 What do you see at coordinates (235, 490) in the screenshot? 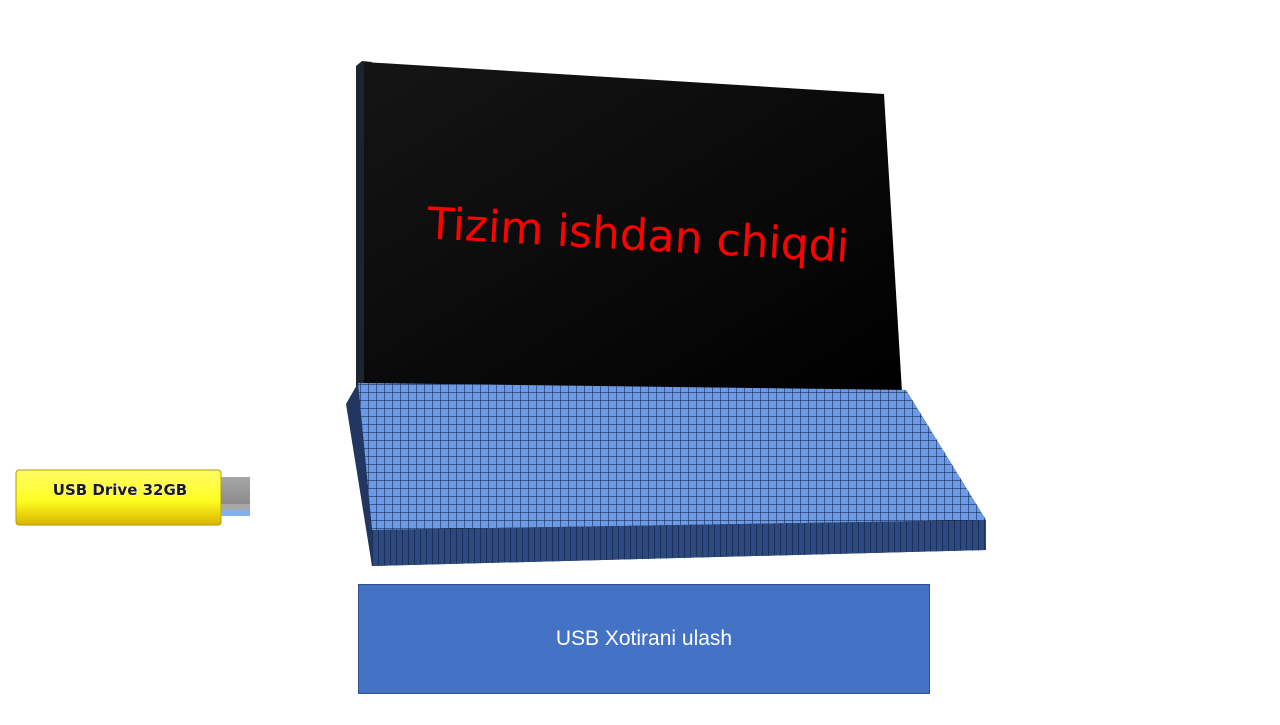
I see `usb-plug` at bounding box center [235, 490].